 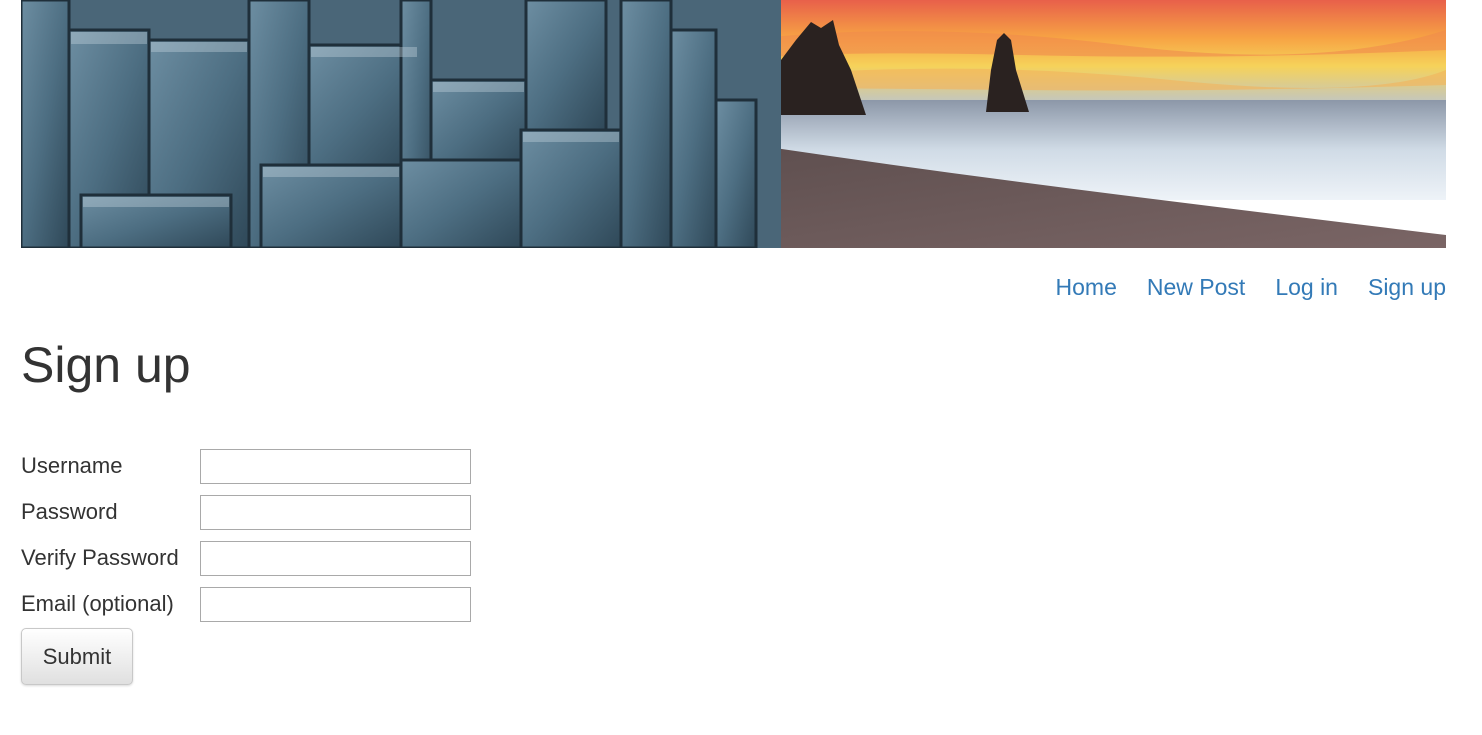 I want to click on password-row: Password, so click(x=246, y=512).